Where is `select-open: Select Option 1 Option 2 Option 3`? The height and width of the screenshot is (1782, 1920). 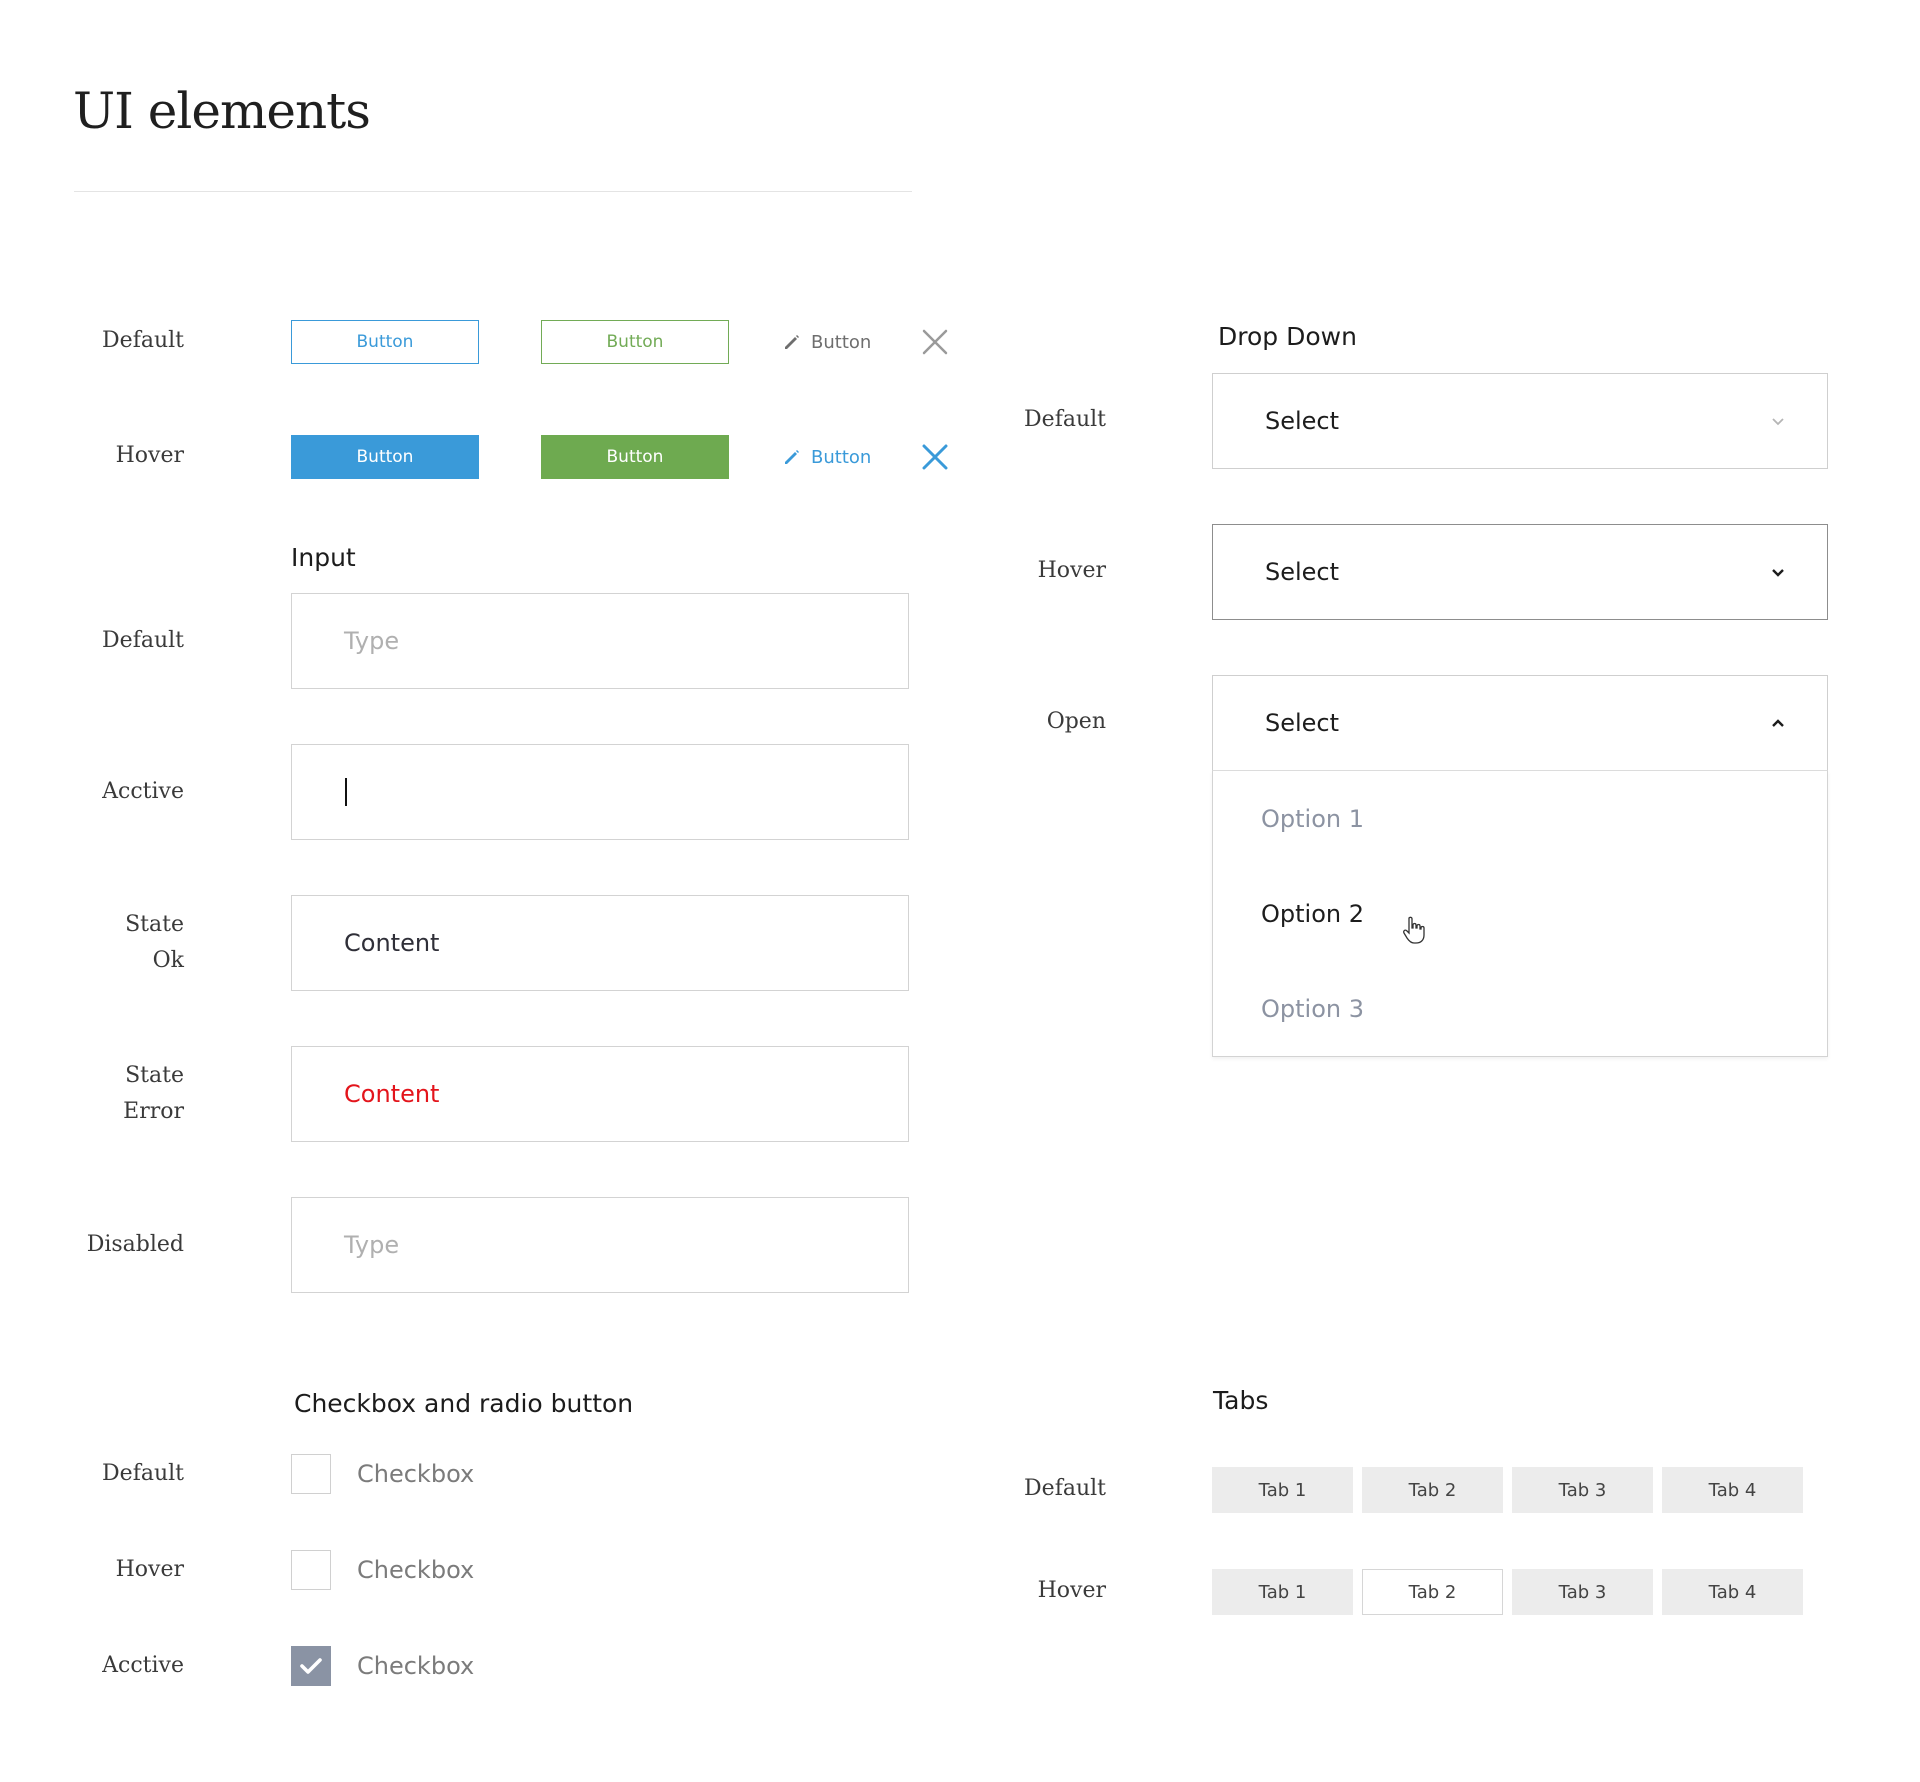
select-open: Select Option 1 Option 2 Option 3 is located at coordinates (1520, 866).